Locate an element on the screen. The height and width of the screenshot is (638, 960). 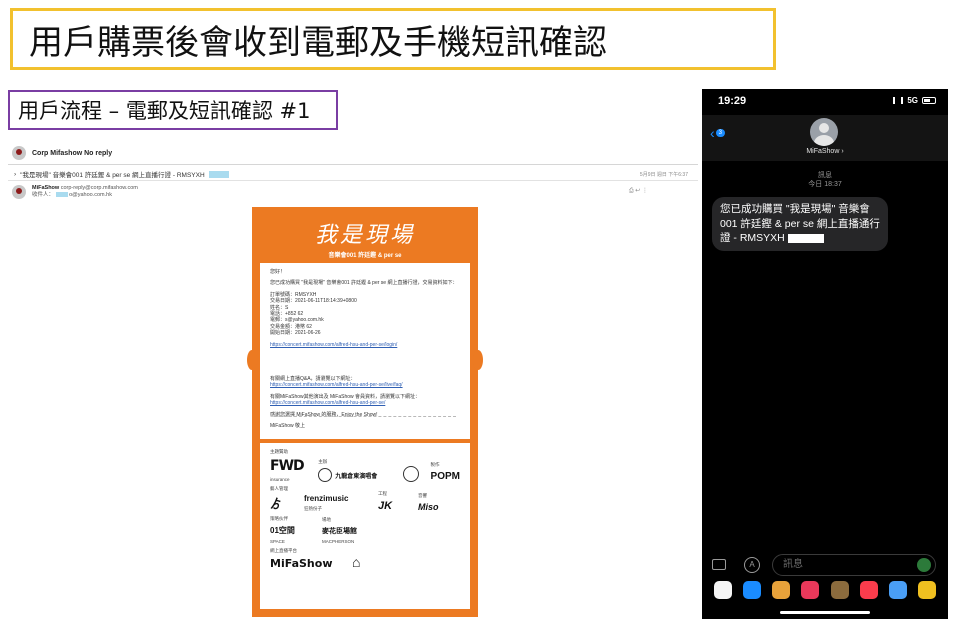
compose-bar: A 訊息 is located at coordinates (825, 565).